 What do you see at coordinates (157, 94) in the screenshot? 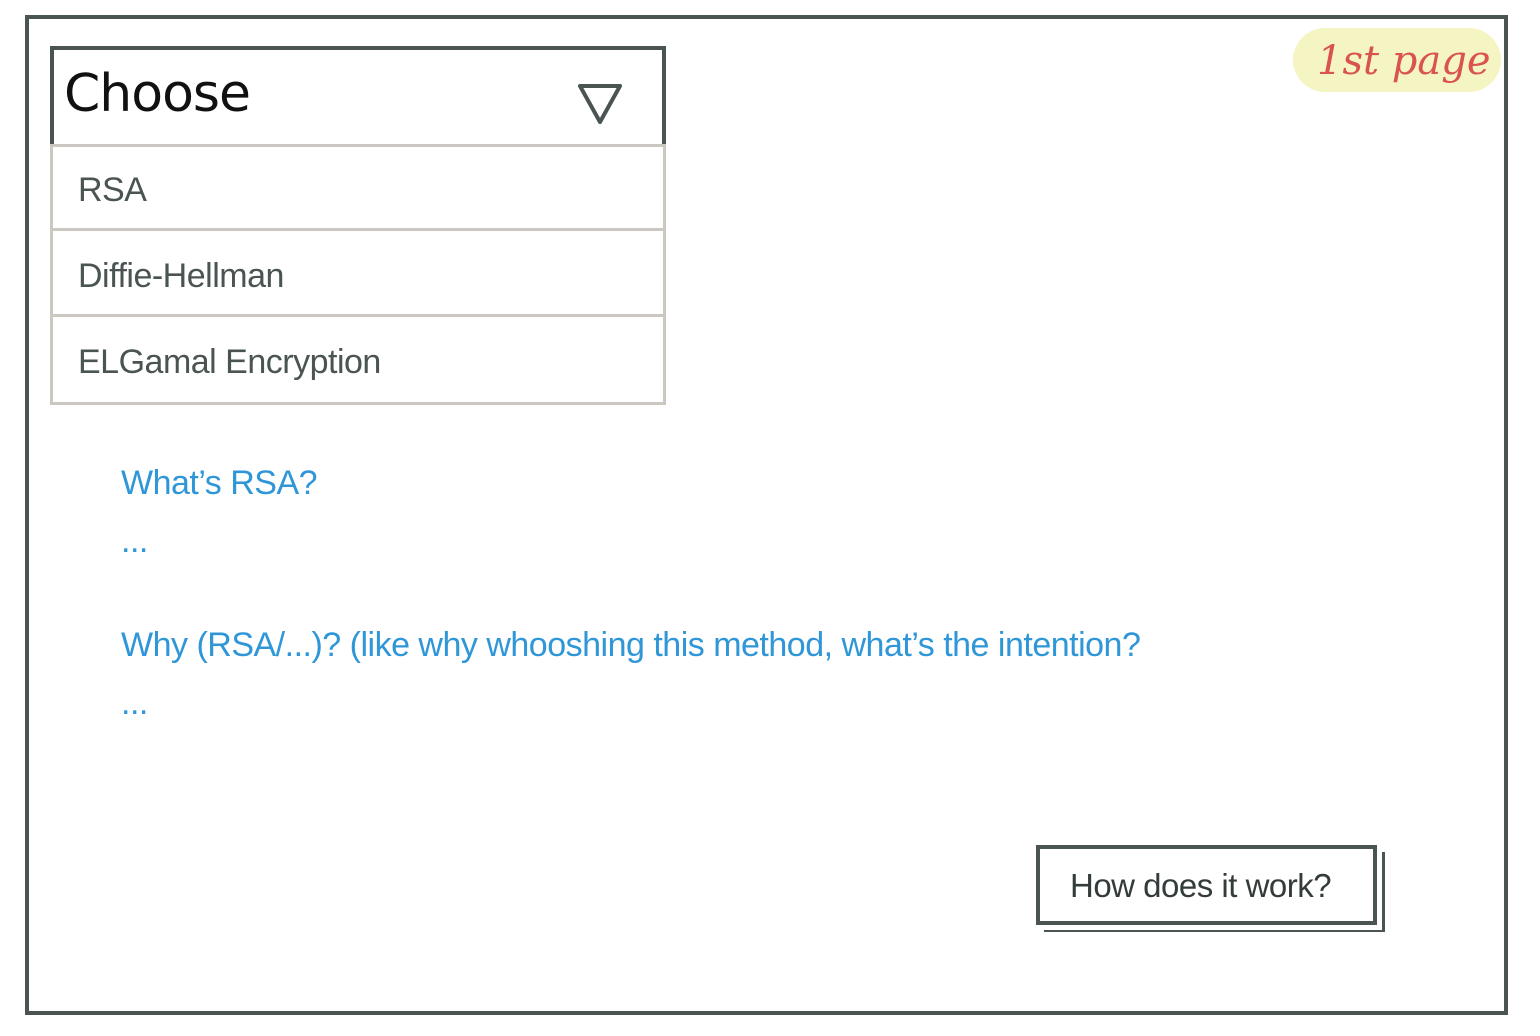
I see `dropdown-selected-label: Choose` at bounding box center [157, 94].